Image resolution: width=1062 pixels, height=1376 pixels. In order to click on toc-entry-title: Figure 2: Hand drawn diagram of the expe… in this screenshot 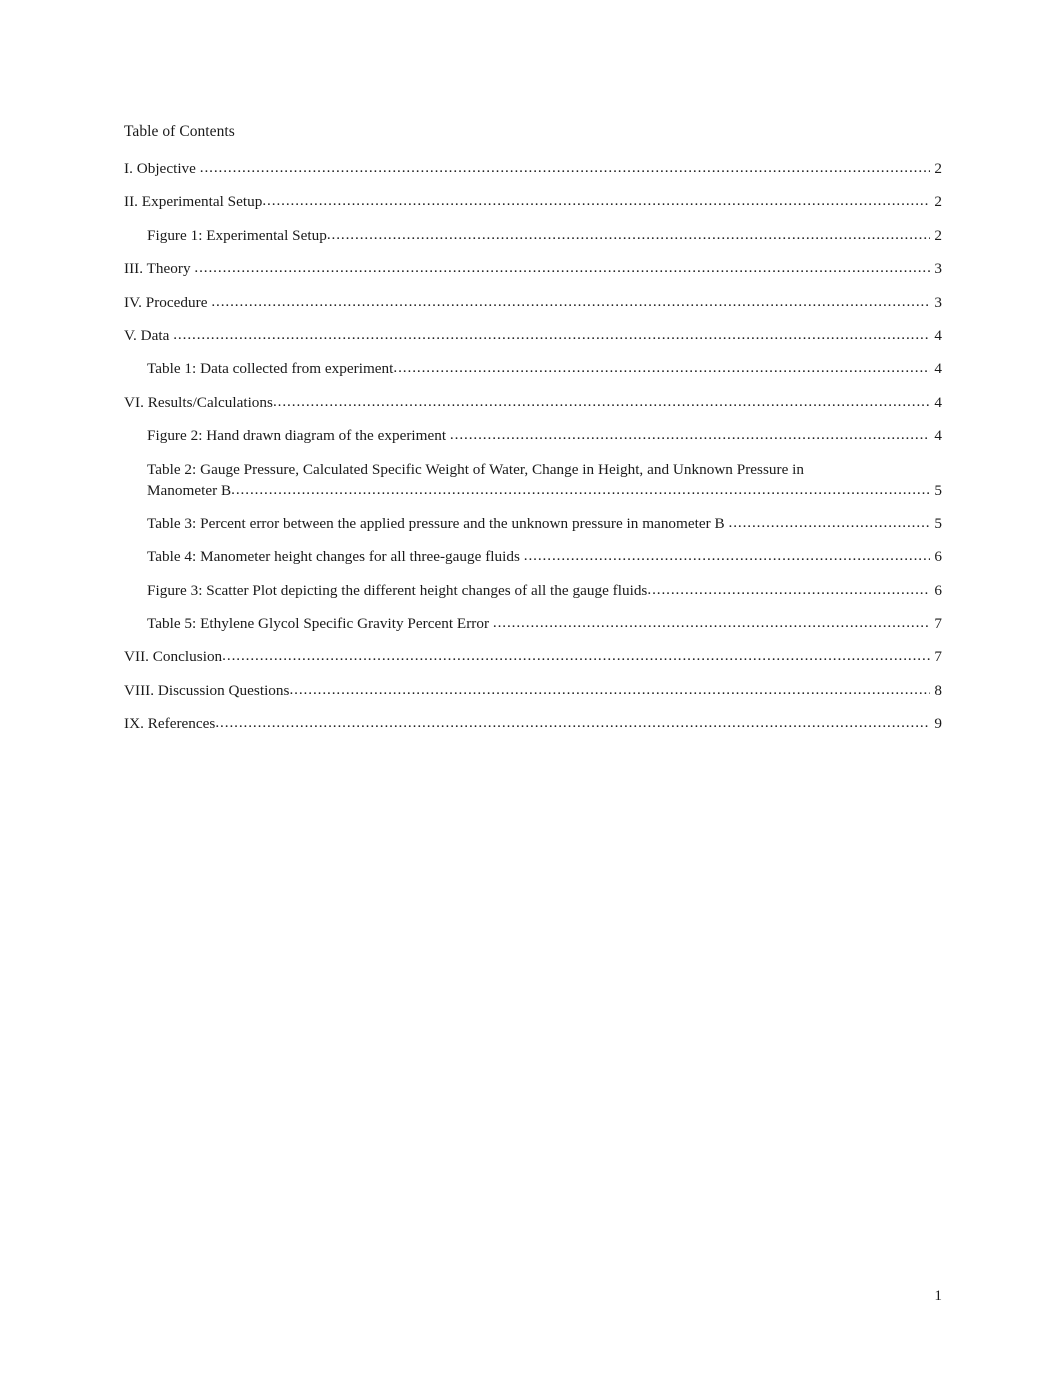, I will do `click(298, 436)`.